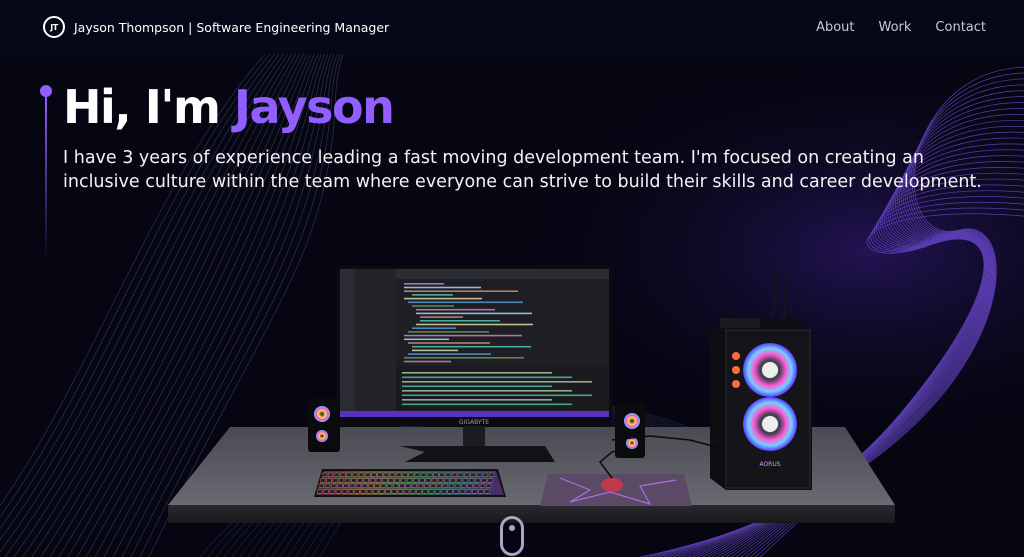 This screenshot has height=557, width=1024. What do you see at coordinates (761, 379) in the screenshot?
I see `pc-case: AORUS` at bounding box center [761, 379].